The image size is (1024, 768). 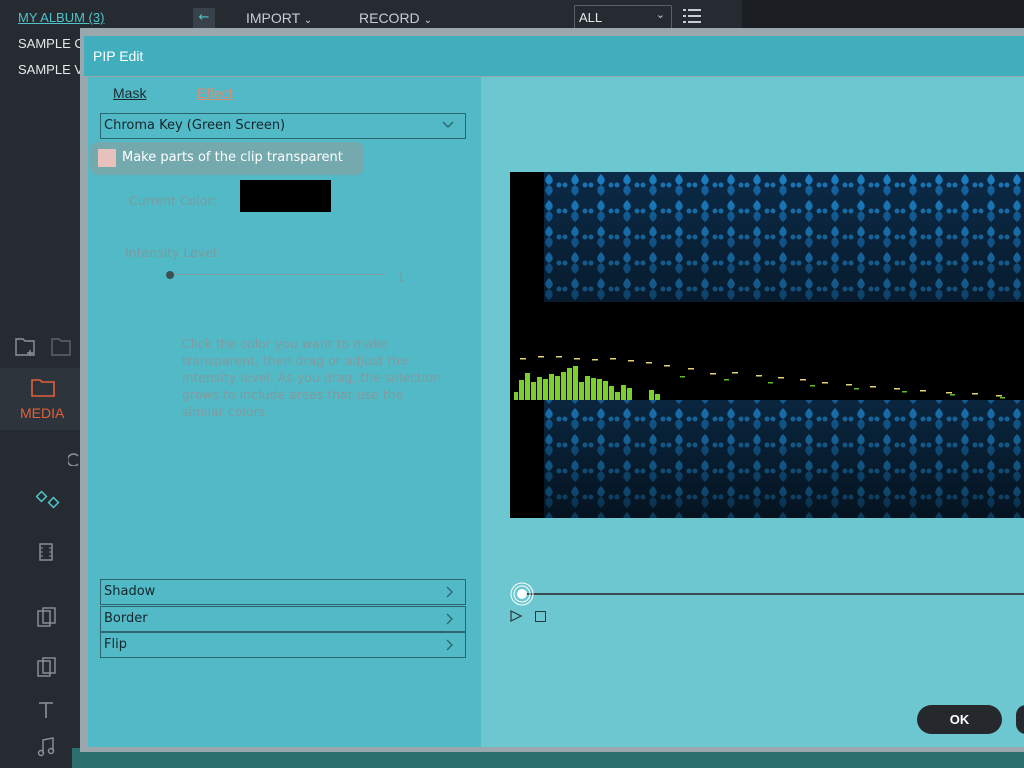 What do you see at coordinates (62, 347) in the screenshot?
I see `delete-folder-icon` at bounding box center [62, 347].